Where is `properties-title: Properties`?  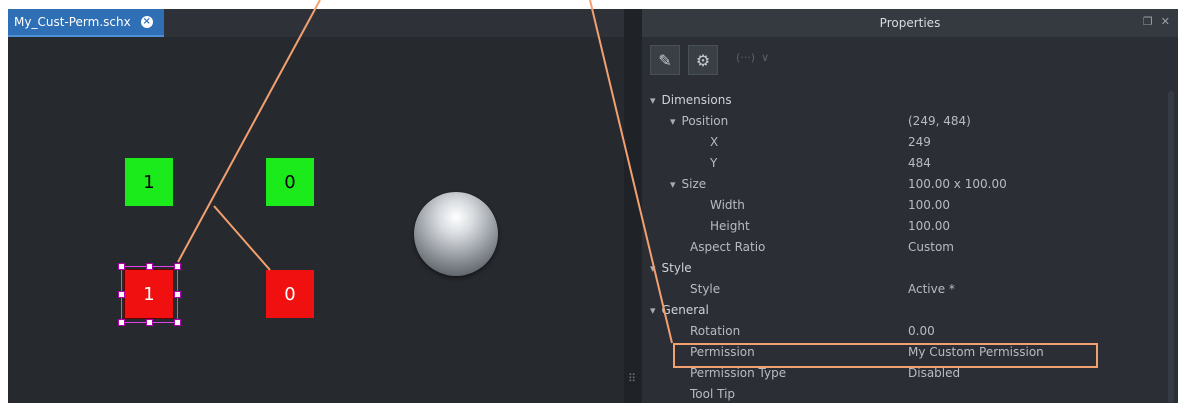 properties-title: Properties is located at coordinates (910, 23).